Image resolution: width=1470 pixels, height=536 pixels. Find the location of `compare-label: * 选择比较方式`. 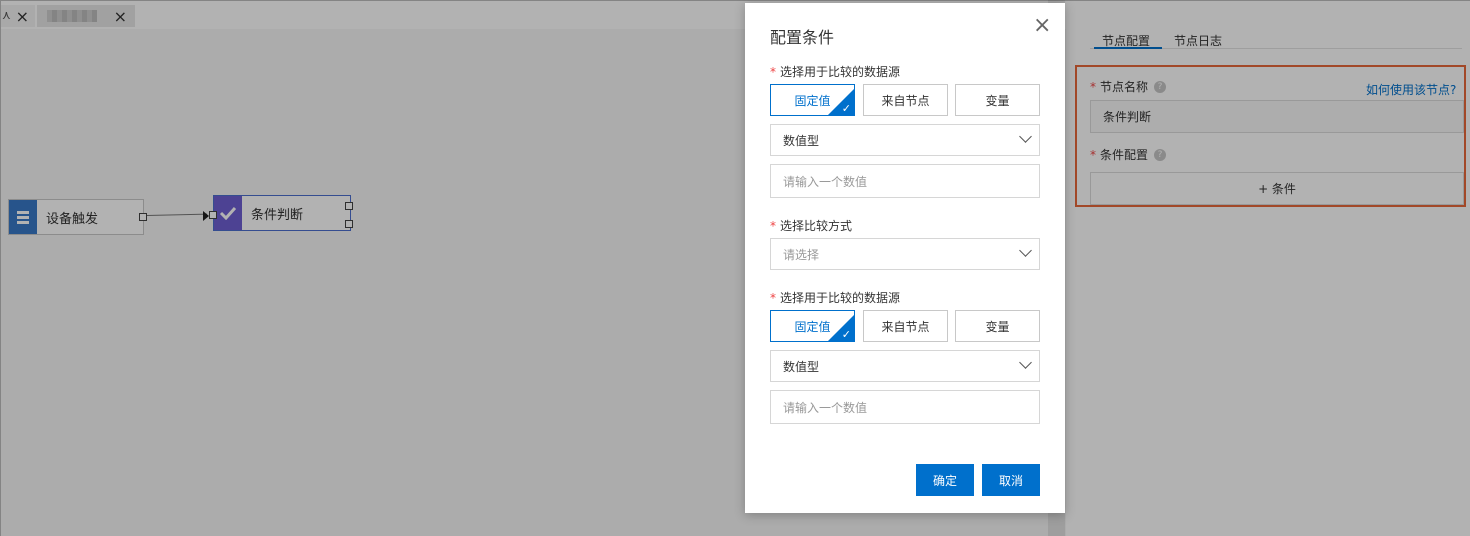

compare-label: * 选择比较方式 is located at coordinates (811, 225).